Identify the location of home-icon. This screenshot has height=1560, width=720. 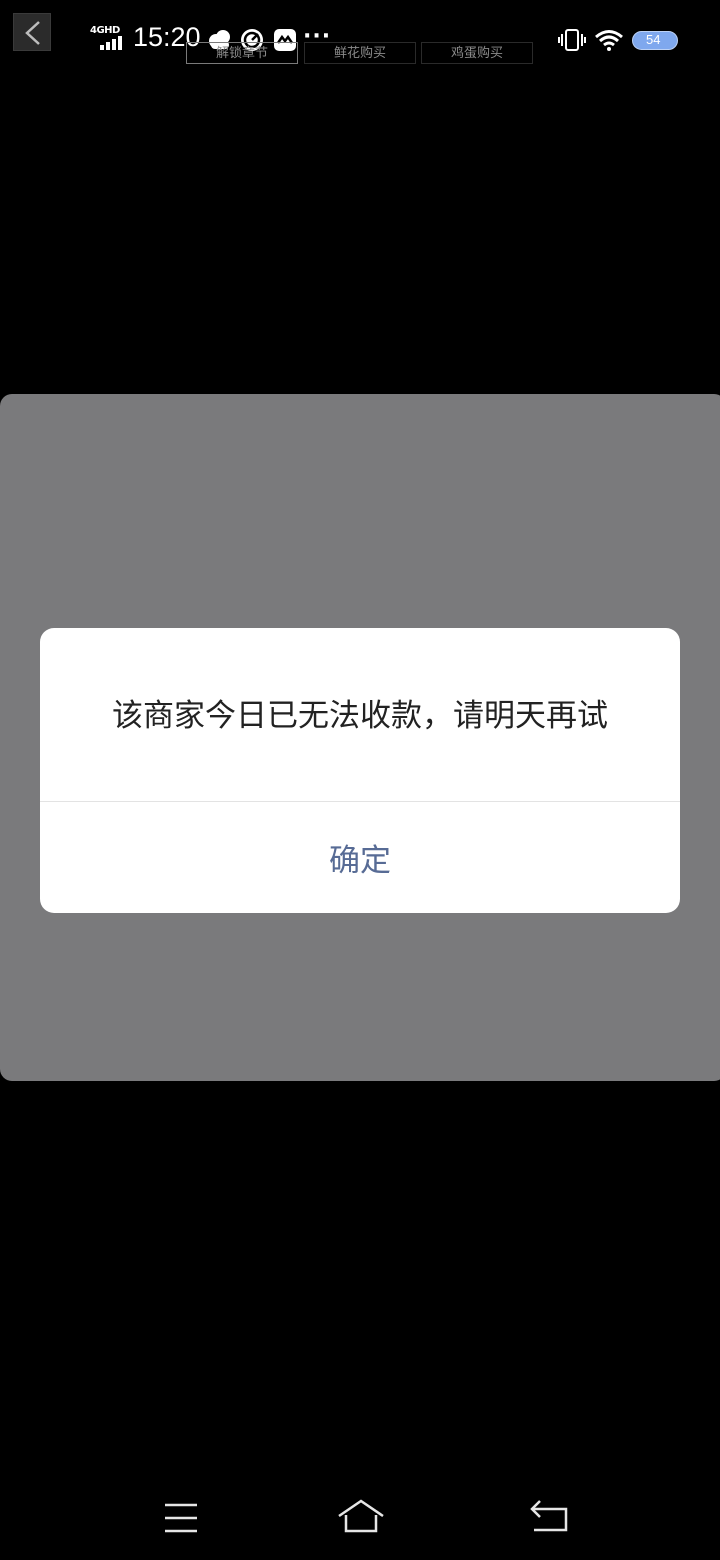
(361, 1518).